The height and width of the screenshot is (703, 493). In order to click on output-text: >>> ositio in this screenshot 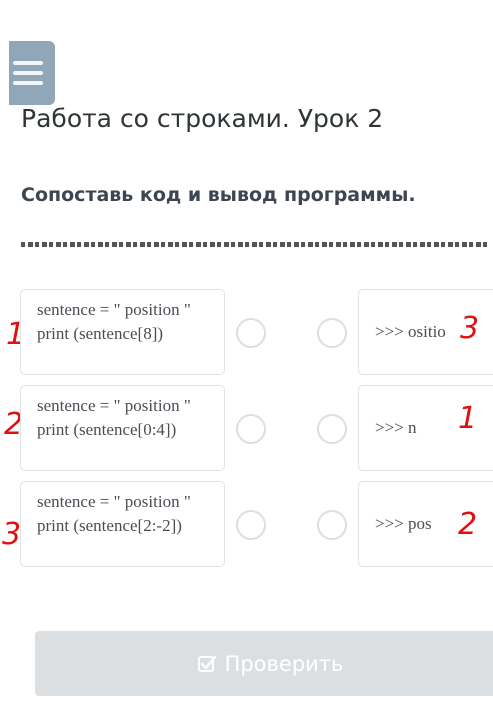, I will do `click(410, 331)`.